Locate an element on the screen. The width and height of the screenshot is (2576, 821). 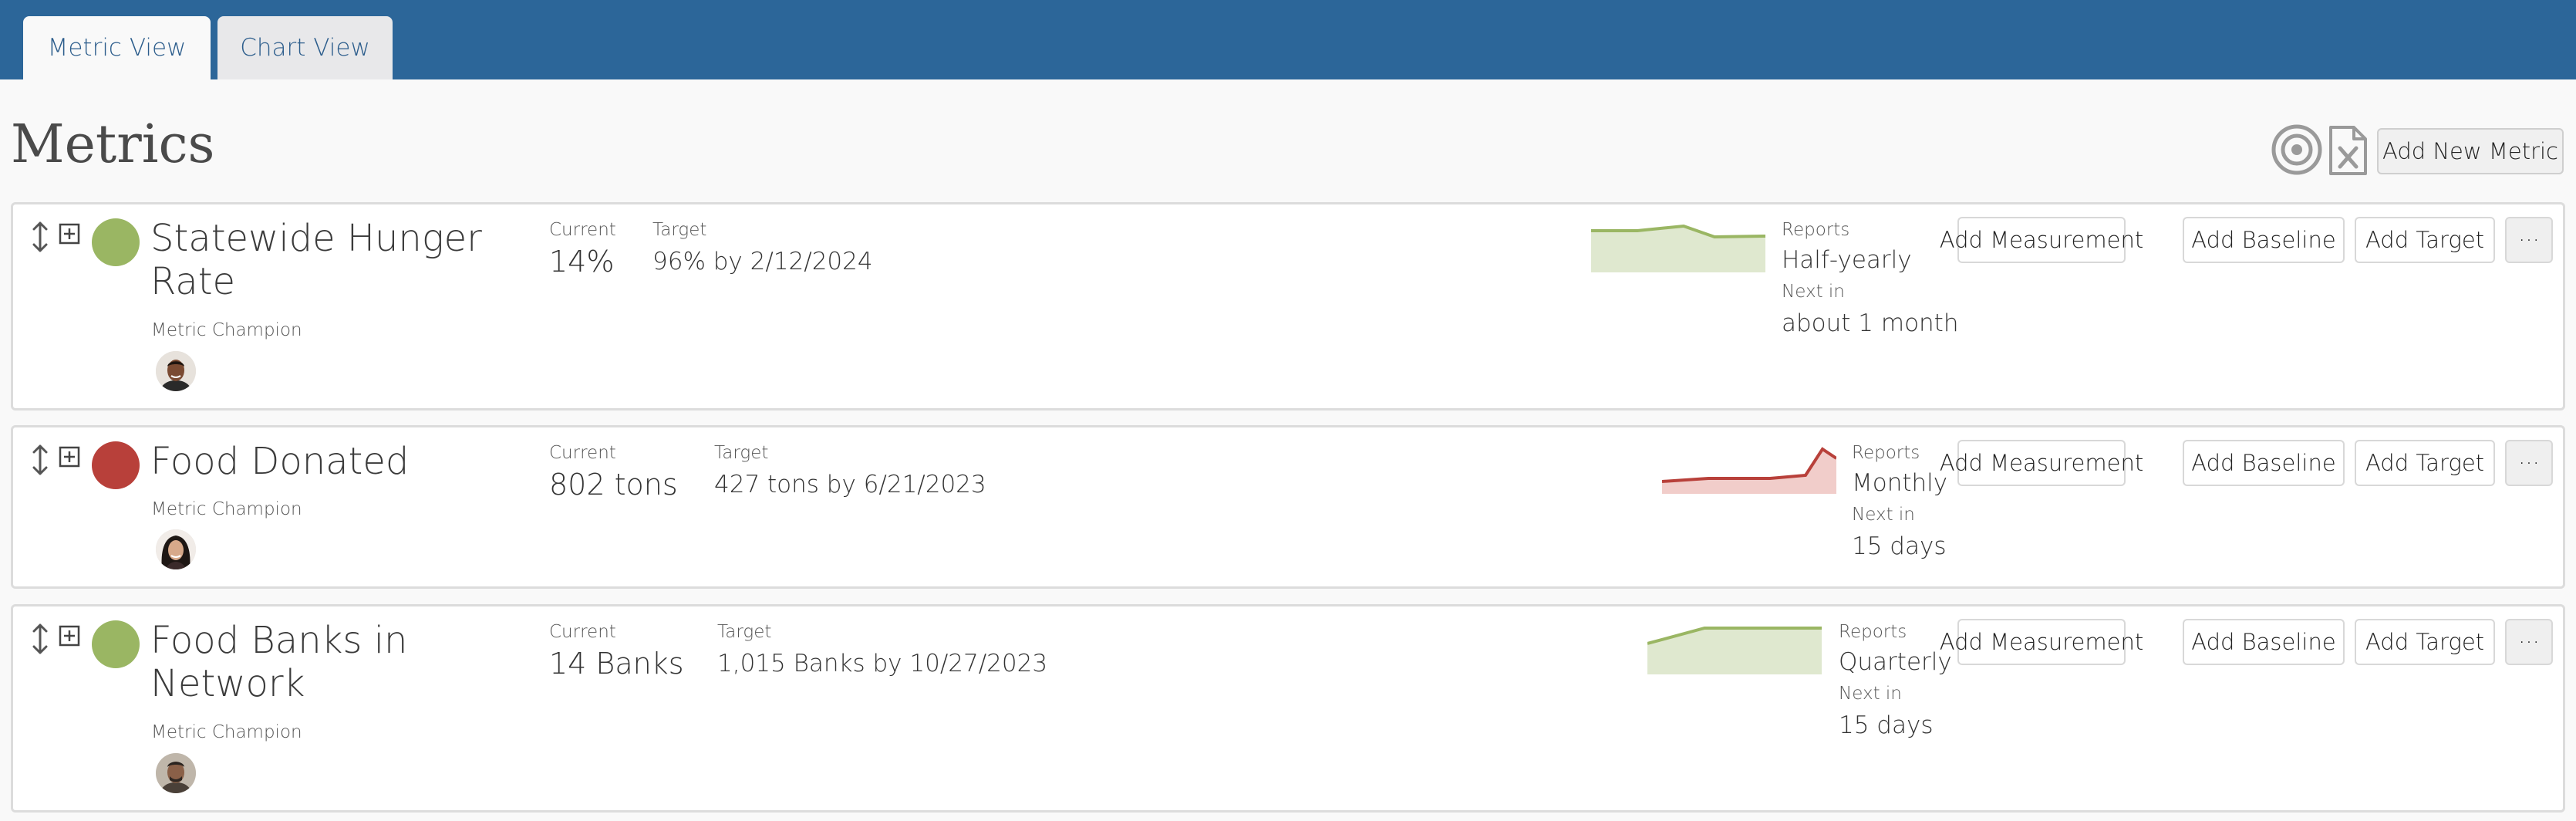
metric-name: Food Donated is located at coordinates (279, 461).